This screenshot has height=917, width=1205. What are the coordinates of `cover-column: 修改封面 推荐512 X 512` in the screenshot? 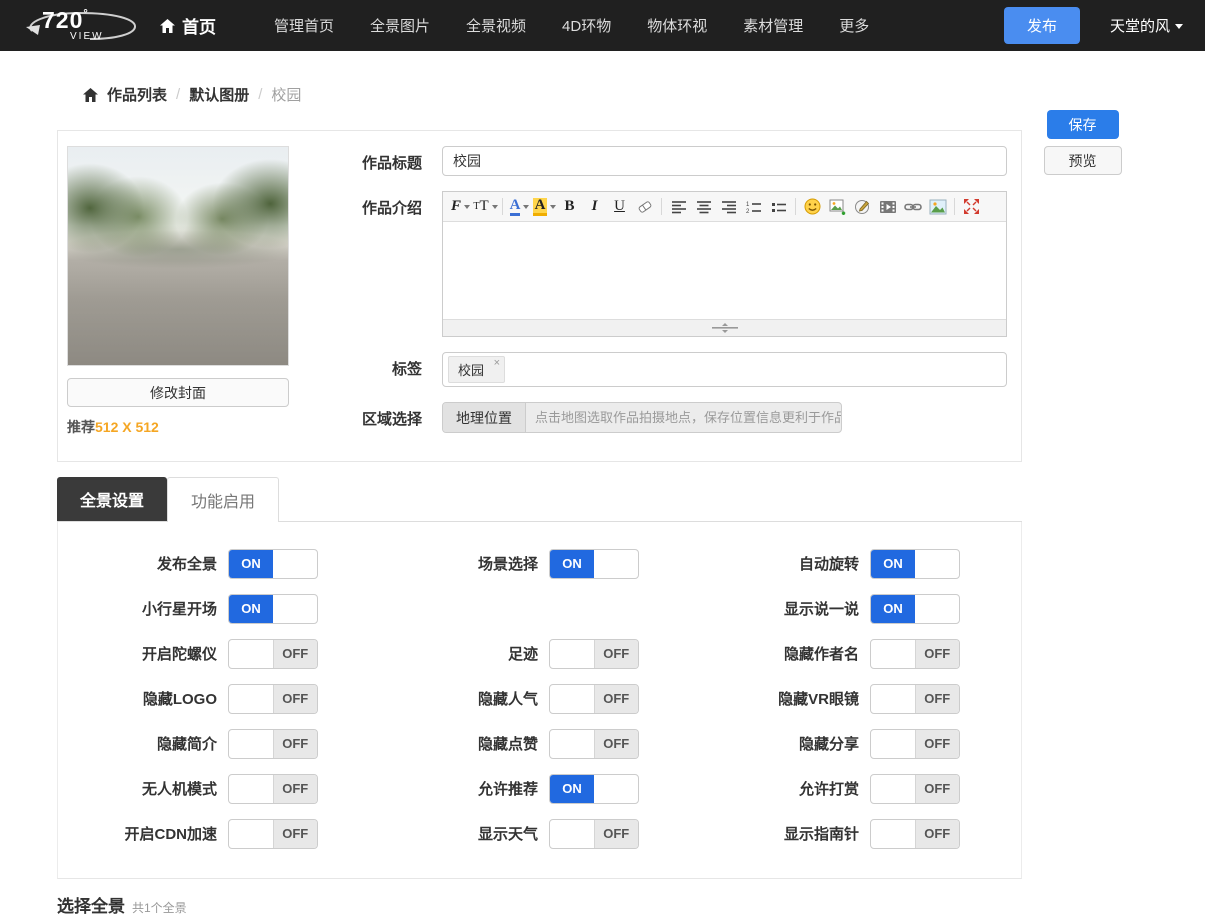 It's located at (178, 291).